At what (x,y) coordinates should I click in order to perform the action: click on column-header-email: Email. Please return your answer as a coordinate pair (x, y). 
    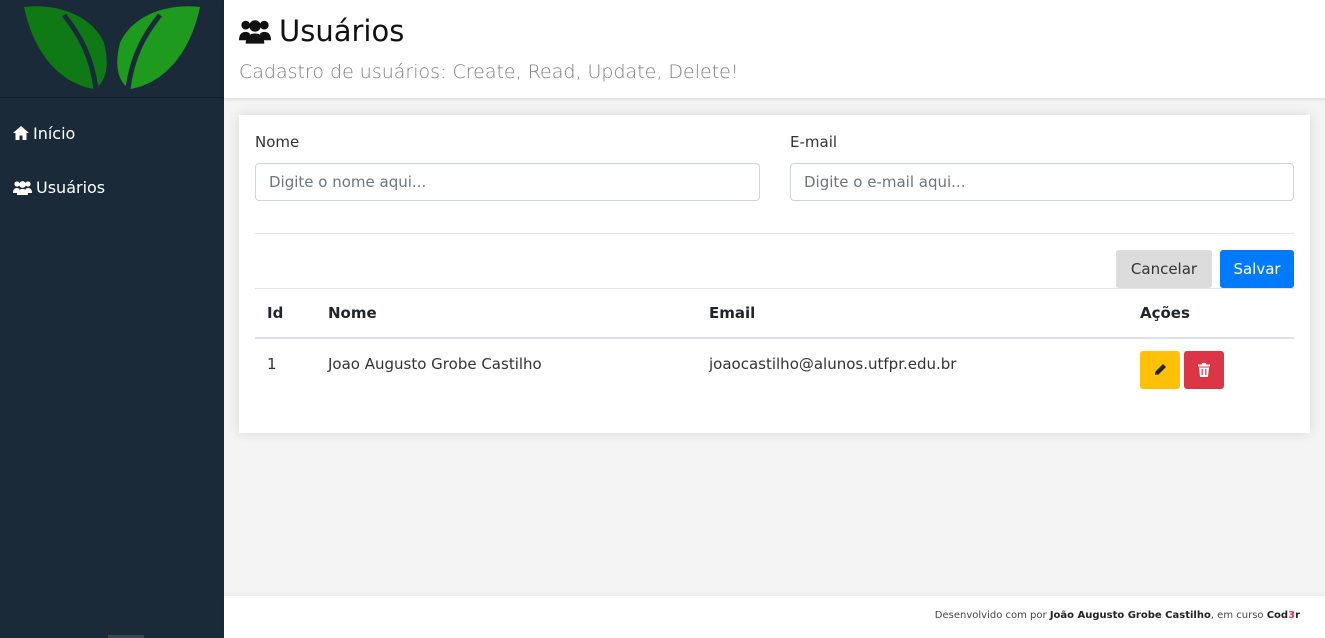
    Looking at the image, I should click on (912, 313).